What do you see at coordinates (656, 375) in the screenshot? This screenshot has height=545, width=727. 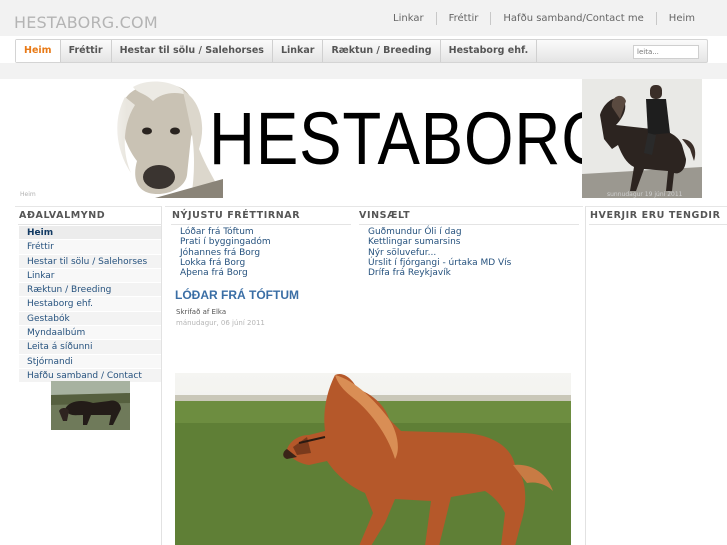 I see `right-sidebar: HVERJIR ERU TENGDIR` at bounding box center [656, 375].